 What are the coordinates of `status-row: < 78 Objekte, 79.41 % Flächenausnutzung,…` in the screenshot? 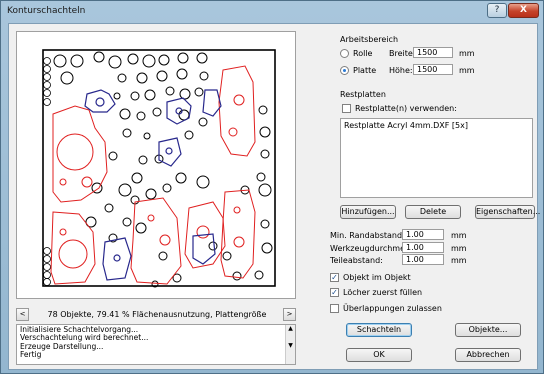 It's located at (156, 320).